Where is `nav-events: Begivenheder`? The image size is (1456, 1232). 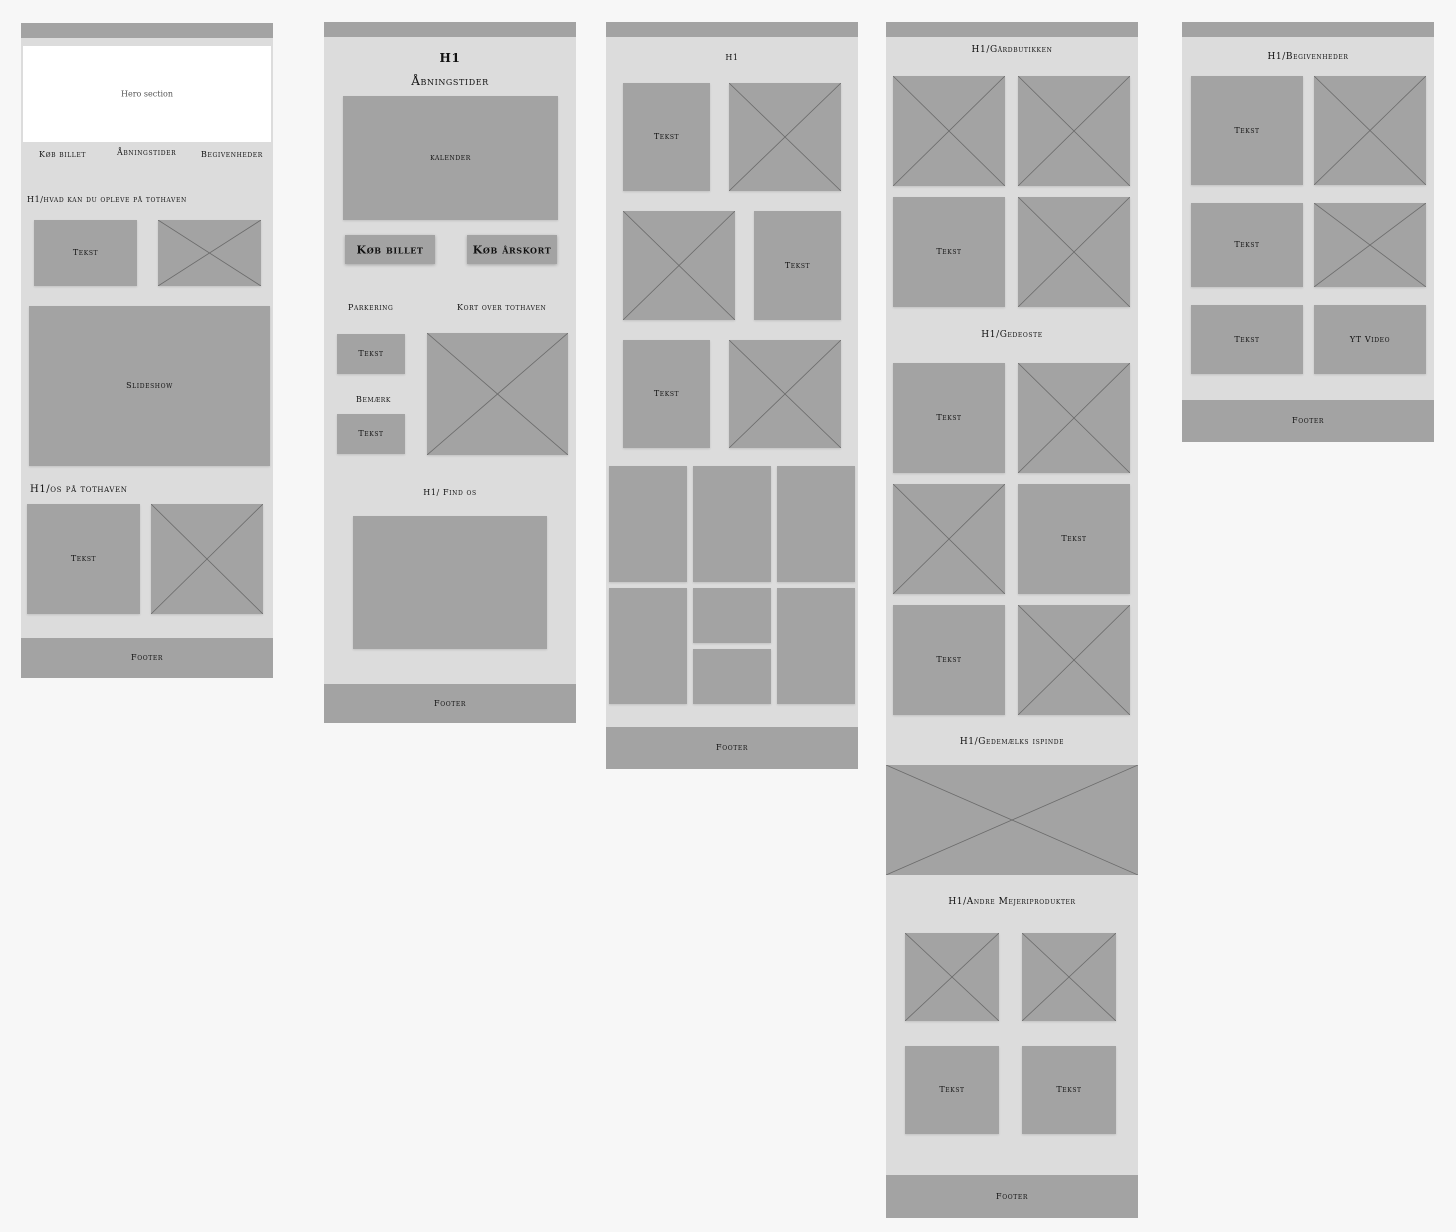
nav-events: Begivenheder is located at coordinates (232, 155).